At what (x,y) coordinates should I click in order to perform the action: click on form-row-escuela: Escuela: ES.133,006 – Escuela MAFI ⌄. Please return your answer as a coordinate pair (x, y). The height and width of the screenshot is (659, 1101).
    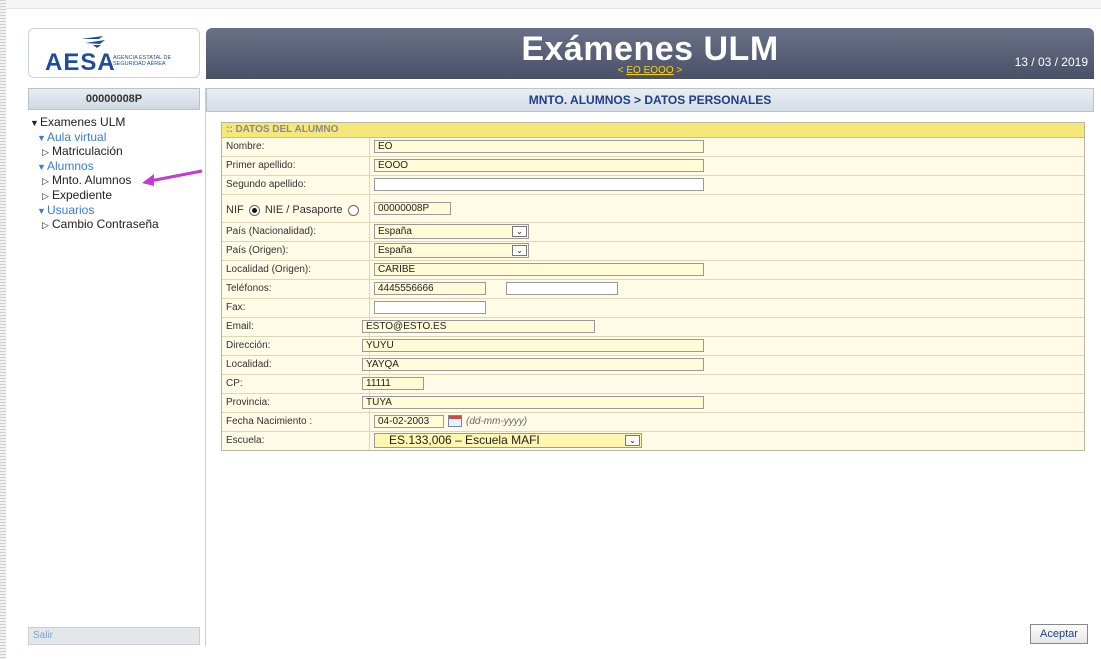
    Looking at the image, I should click on (653, 441).